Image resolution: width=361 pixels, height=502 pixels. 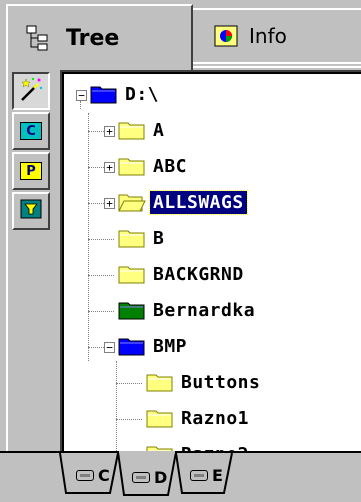 I want to click on tree-node: BACKGRND, so click(x=182, y=274).